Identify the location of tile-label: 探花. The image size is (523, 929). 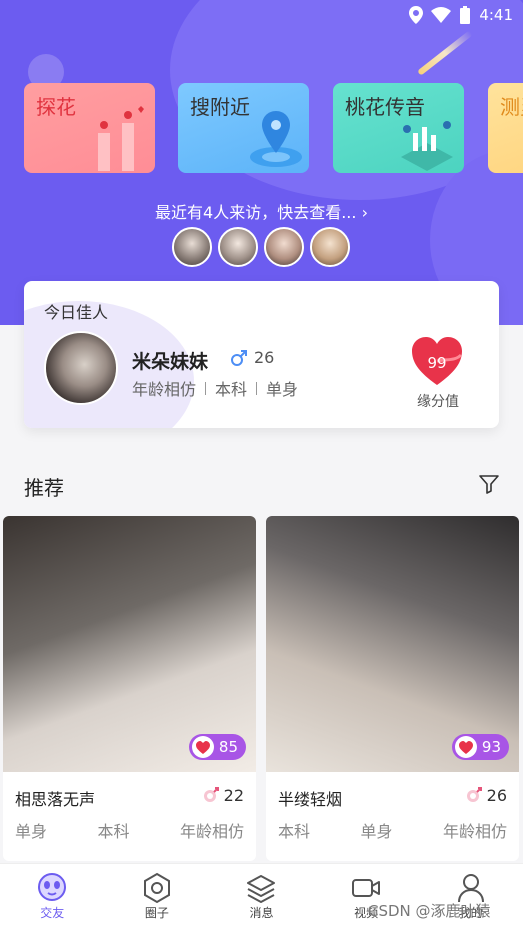
(56, 107).